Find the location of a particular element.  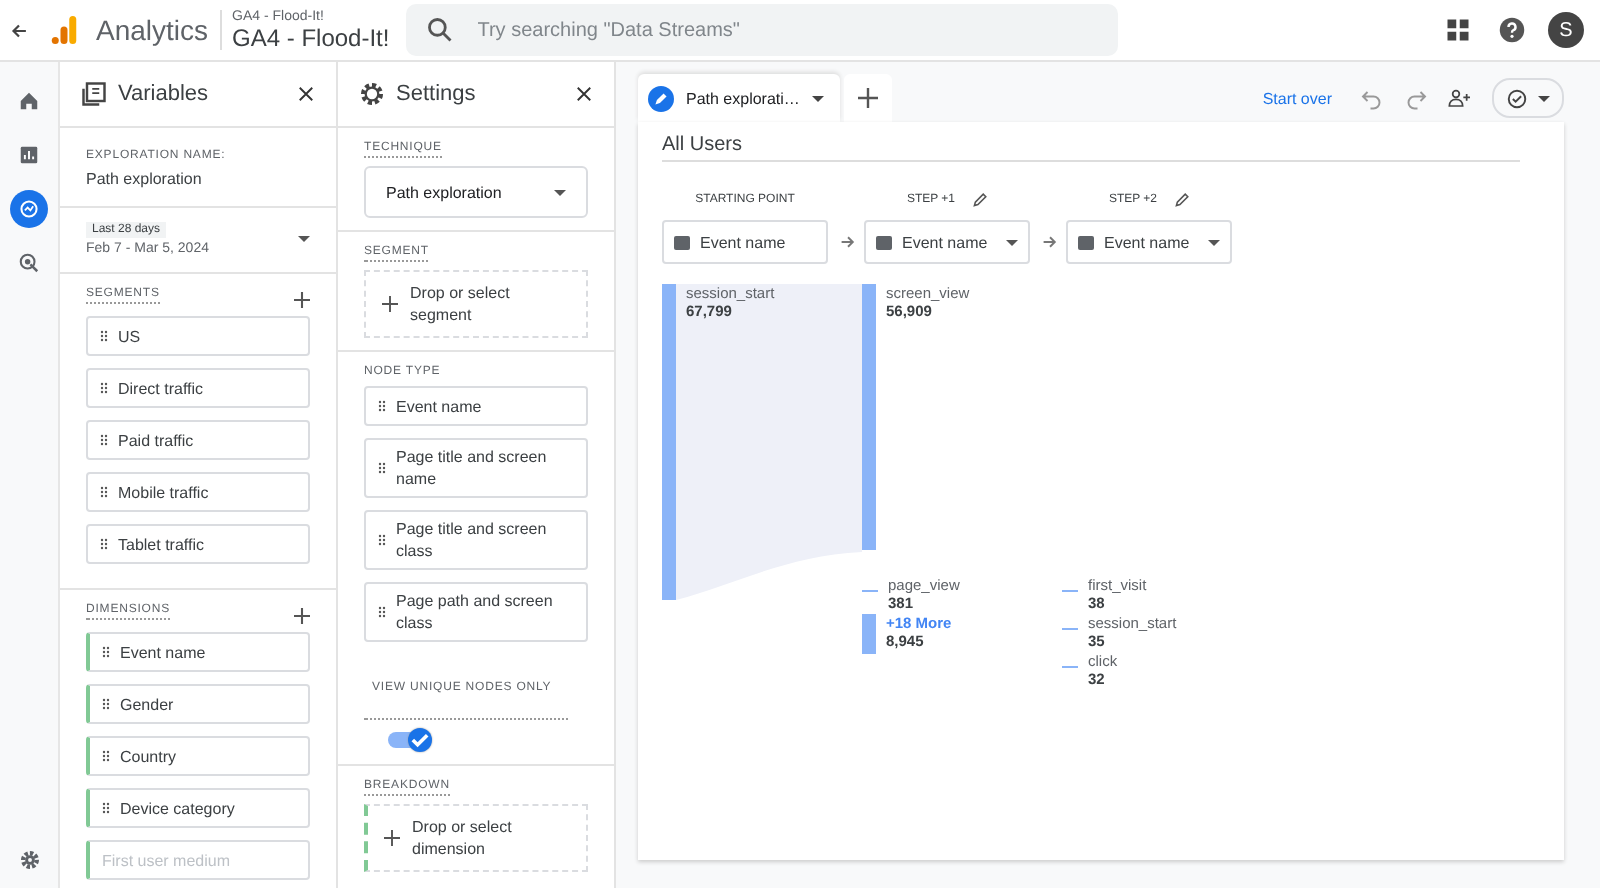

node-type-chip: Page path and screen class is located at coordinates (476, 612).